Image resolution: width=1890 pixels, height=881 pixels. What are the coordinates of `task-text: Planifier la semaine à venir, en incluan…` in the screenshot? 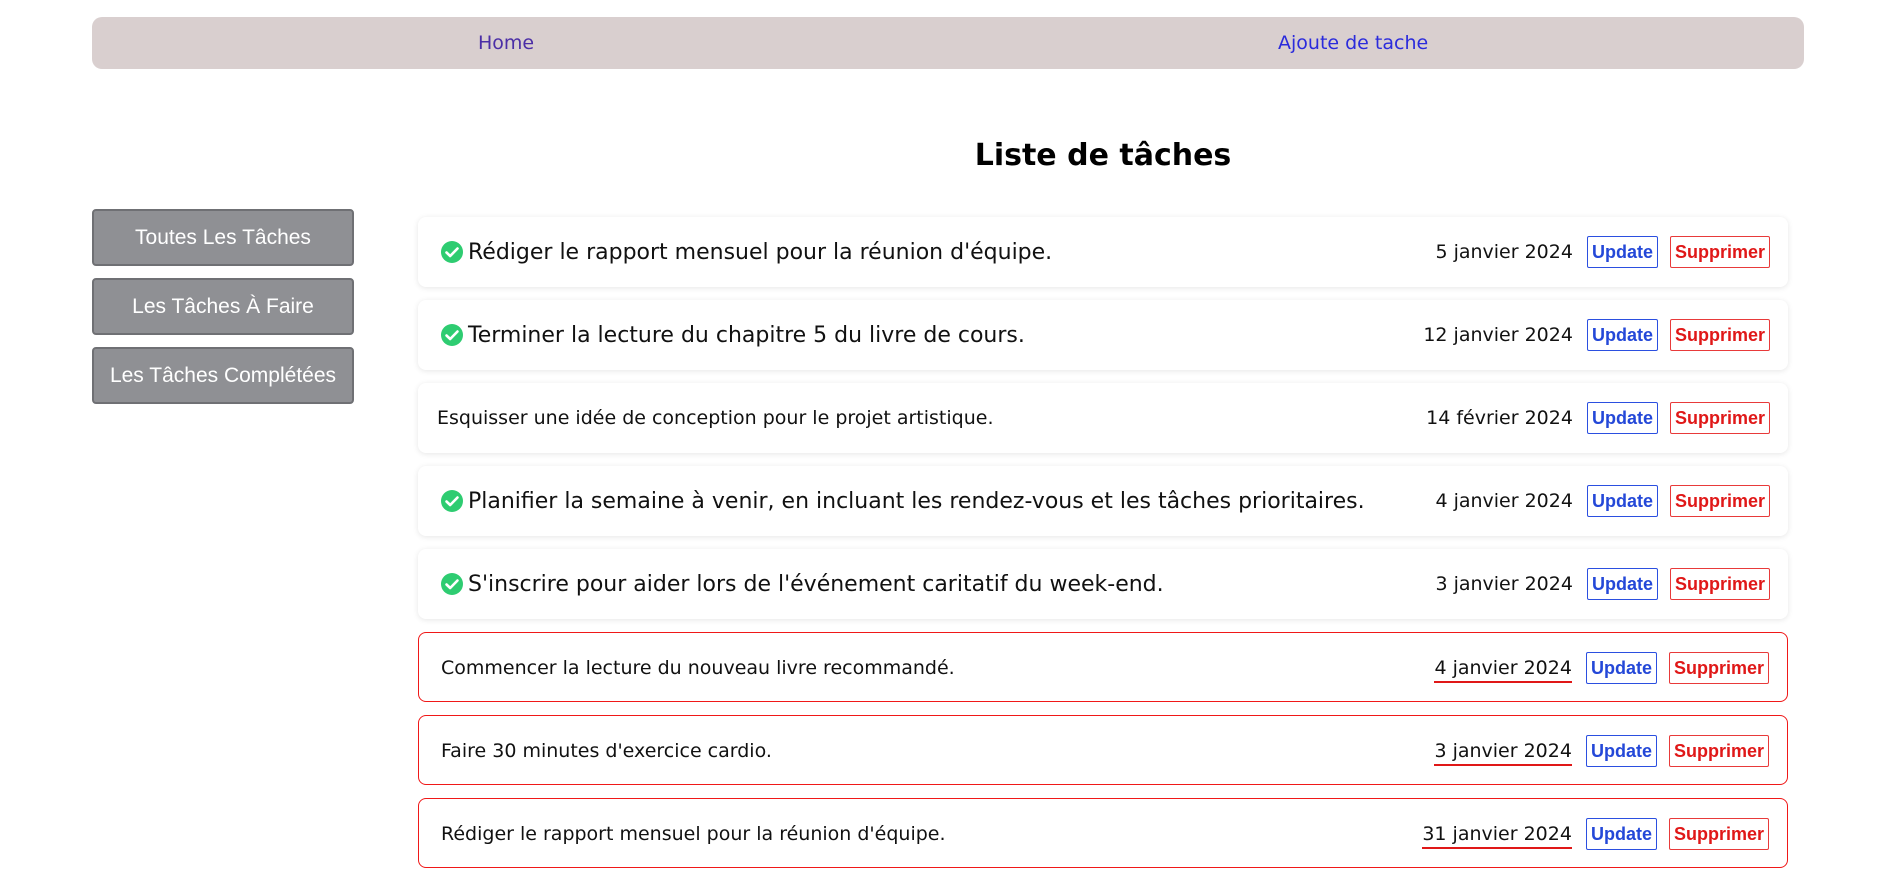 It's located at (916, 501).